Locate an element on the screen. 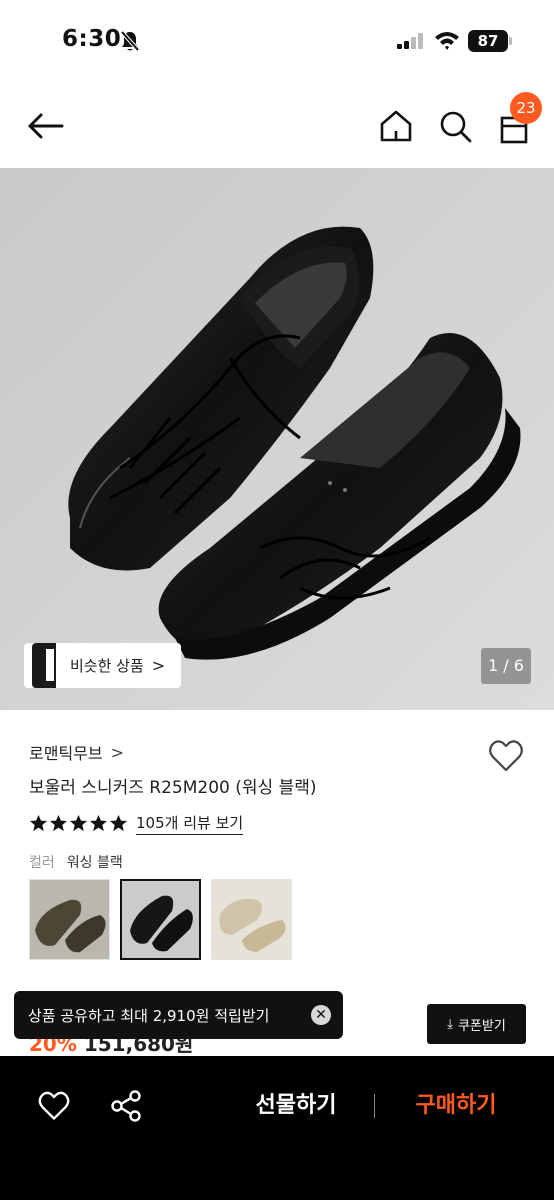 The height and width of the screenshot is (1200, 554). similar-products-button: 비슷한 상품 > is located at coordinates (102, 665).